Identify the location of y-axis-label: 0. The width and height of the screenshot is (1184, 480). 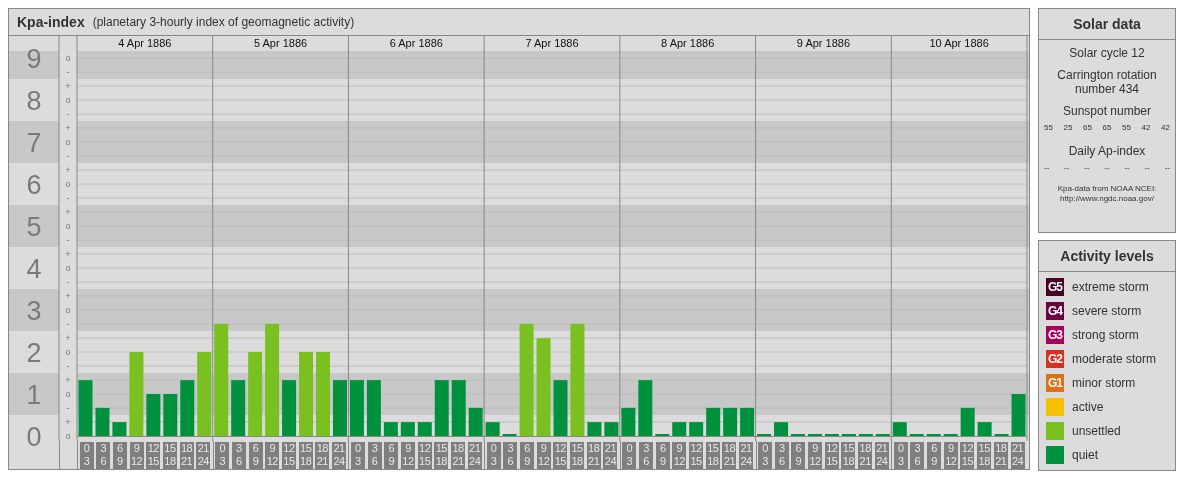
(34, 437).